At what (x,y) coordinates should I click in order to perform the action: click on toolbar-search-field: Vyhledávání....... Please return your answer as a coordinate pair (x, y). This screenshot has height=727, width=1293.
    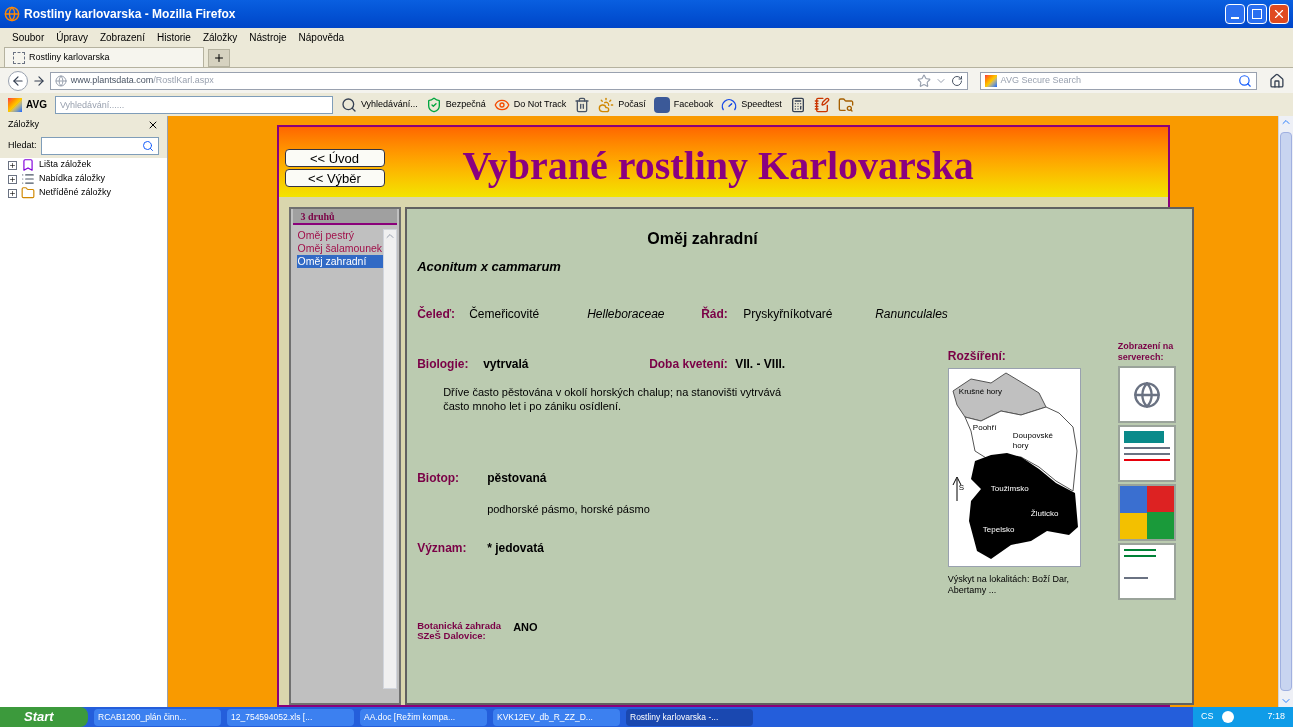
    Looking at the image, I should click on (193, 104).